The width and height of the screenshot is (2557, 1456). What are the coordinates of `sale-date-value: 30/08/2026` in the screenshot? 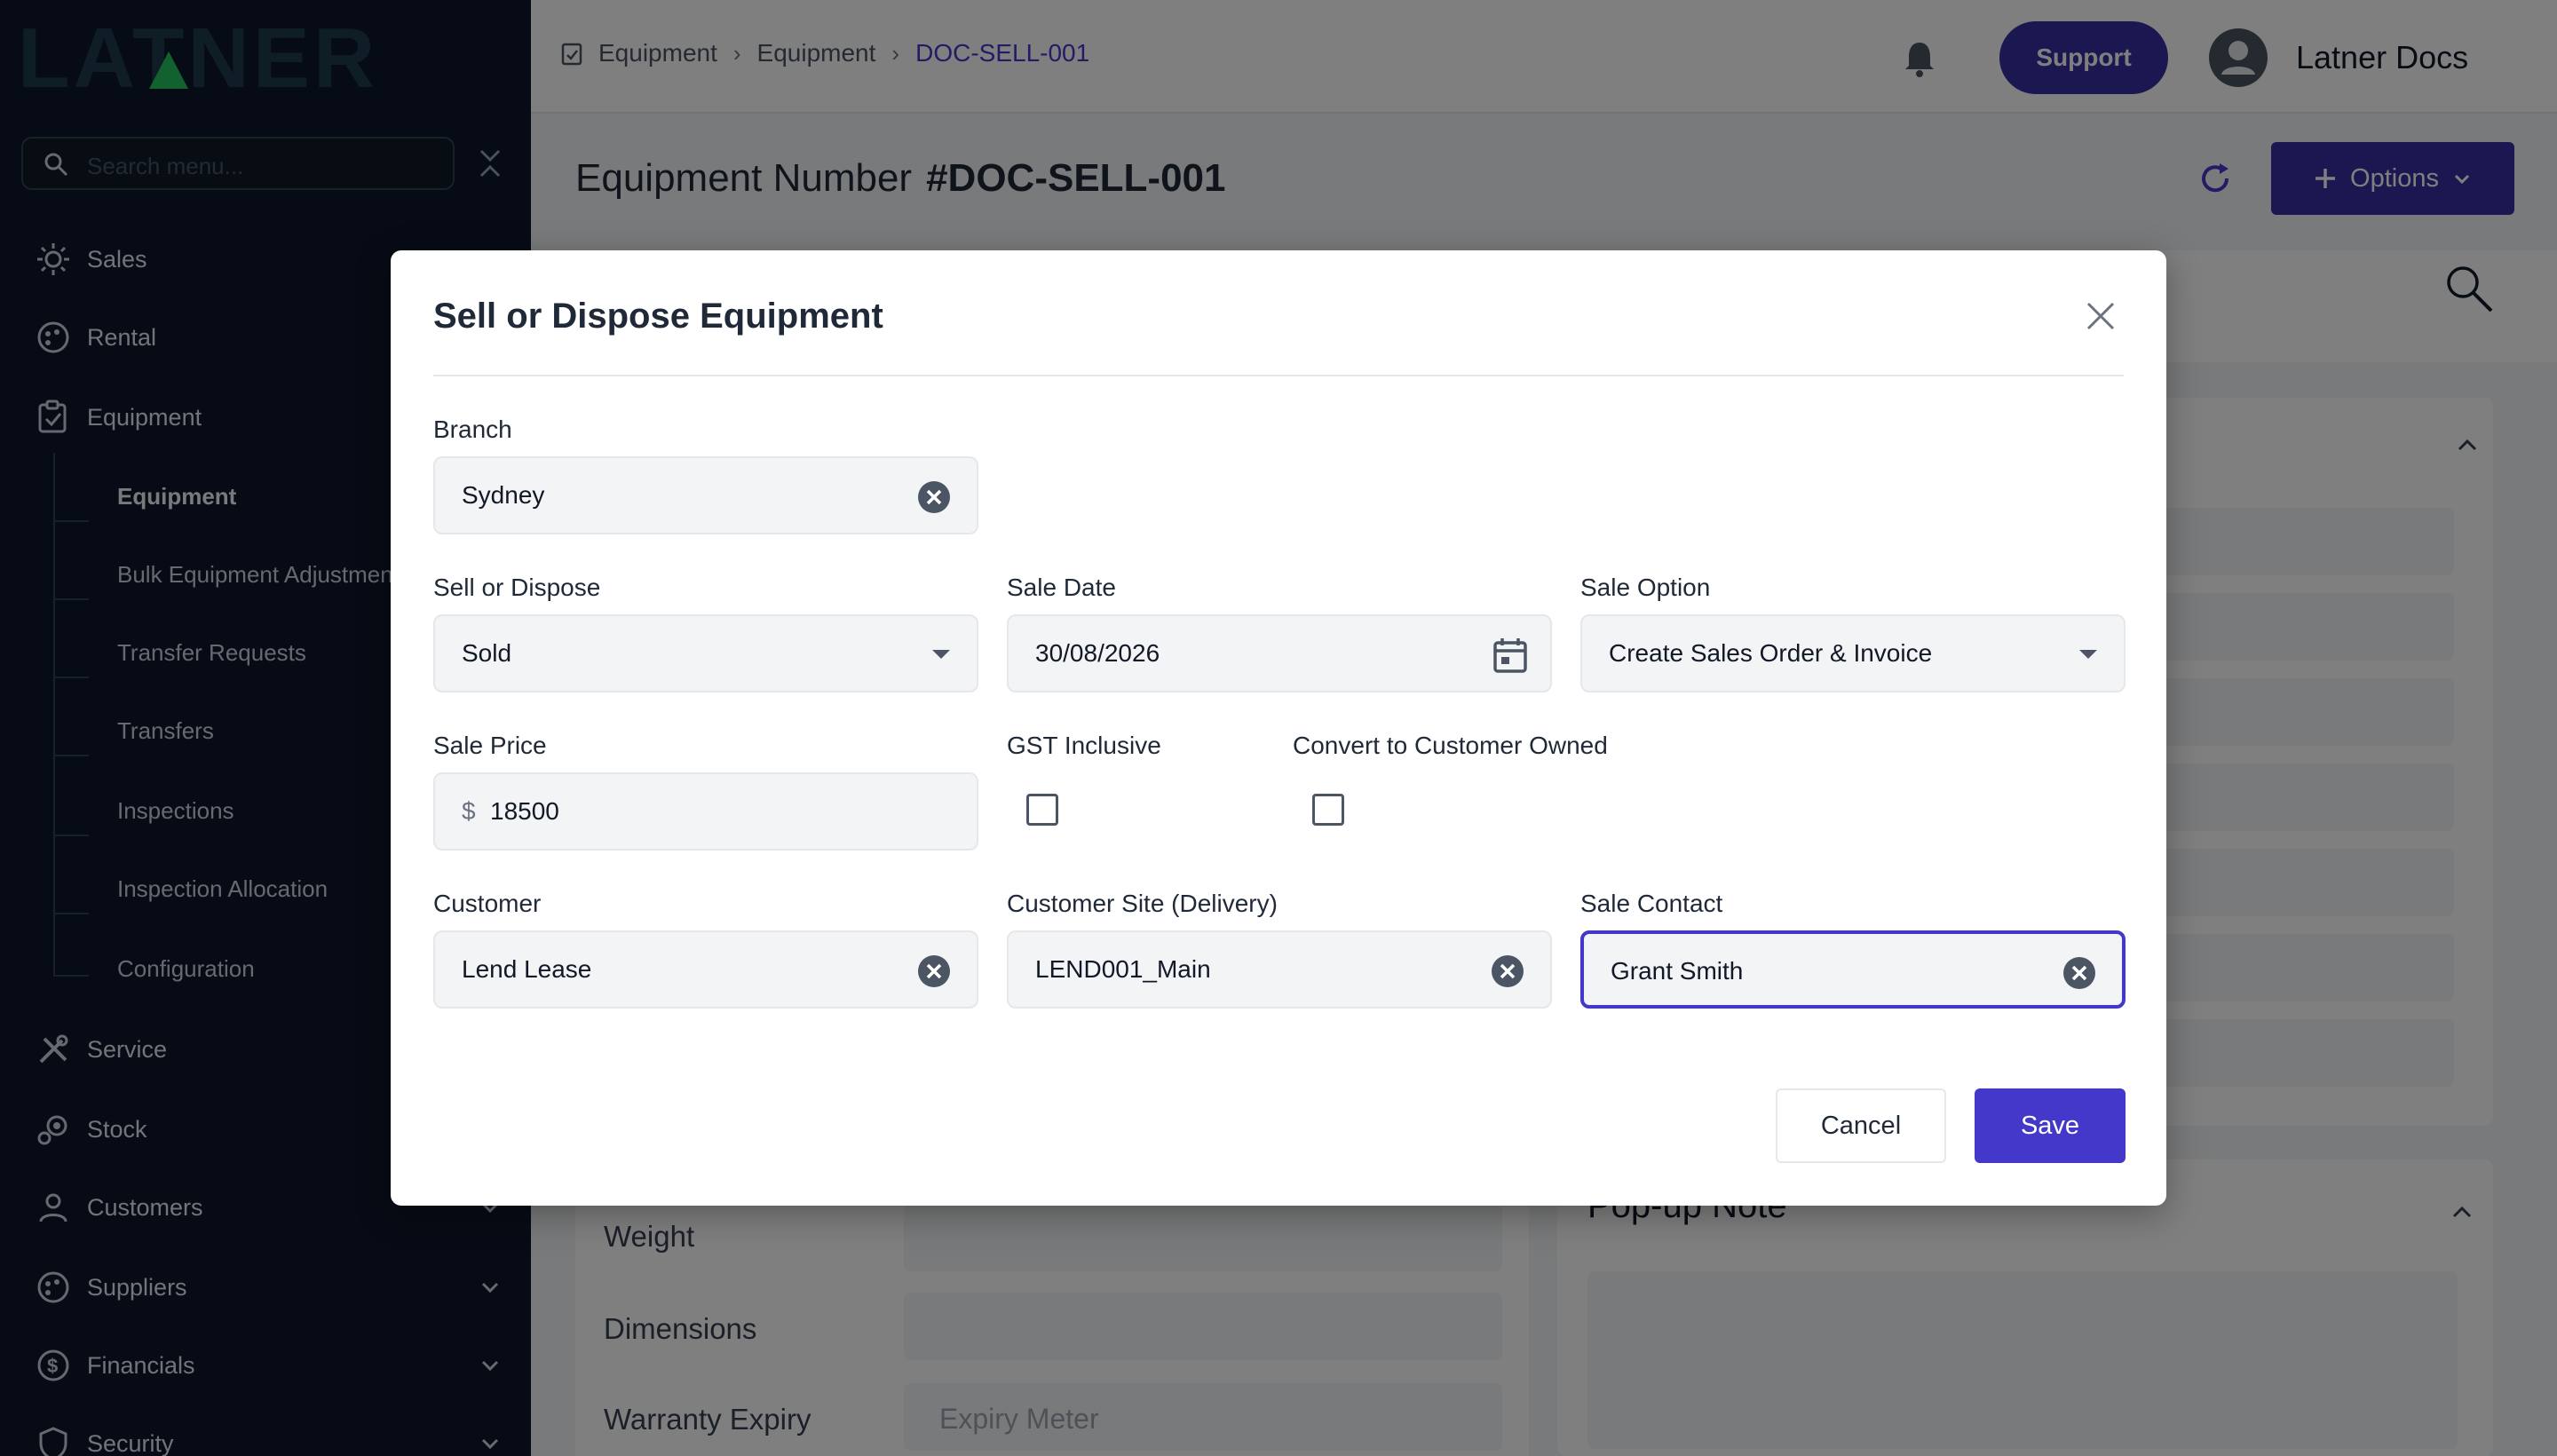 It's located at (1097, 653).